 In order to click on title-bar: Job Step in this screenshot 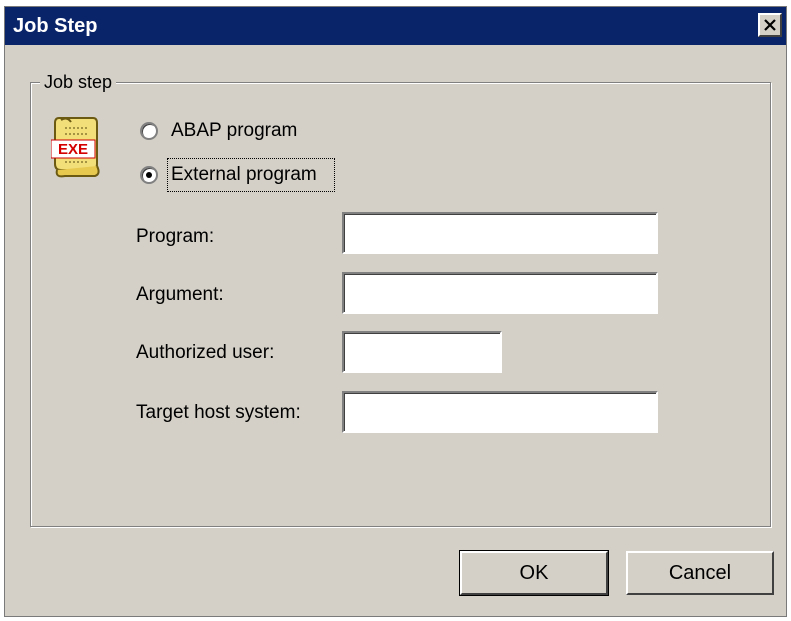, I will do `click(395, 26)`.